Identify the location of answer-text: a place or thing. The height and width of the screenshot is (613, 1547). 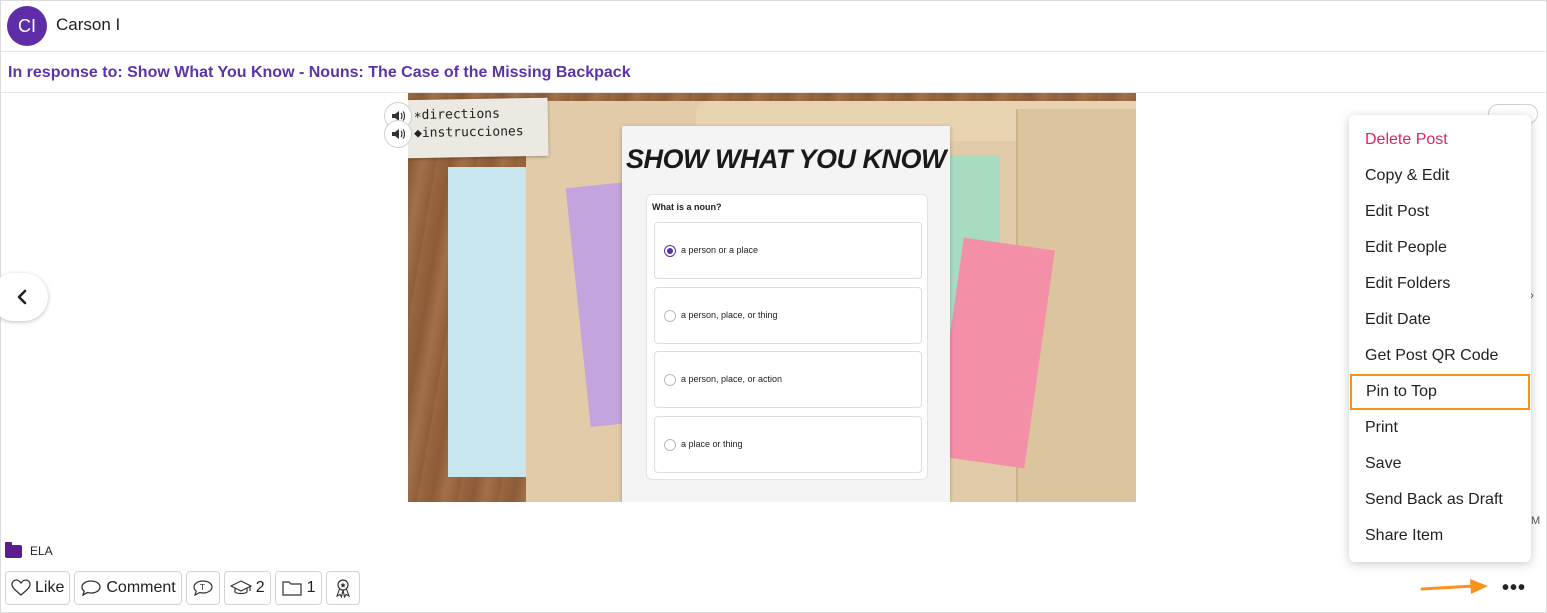
(712, 444).